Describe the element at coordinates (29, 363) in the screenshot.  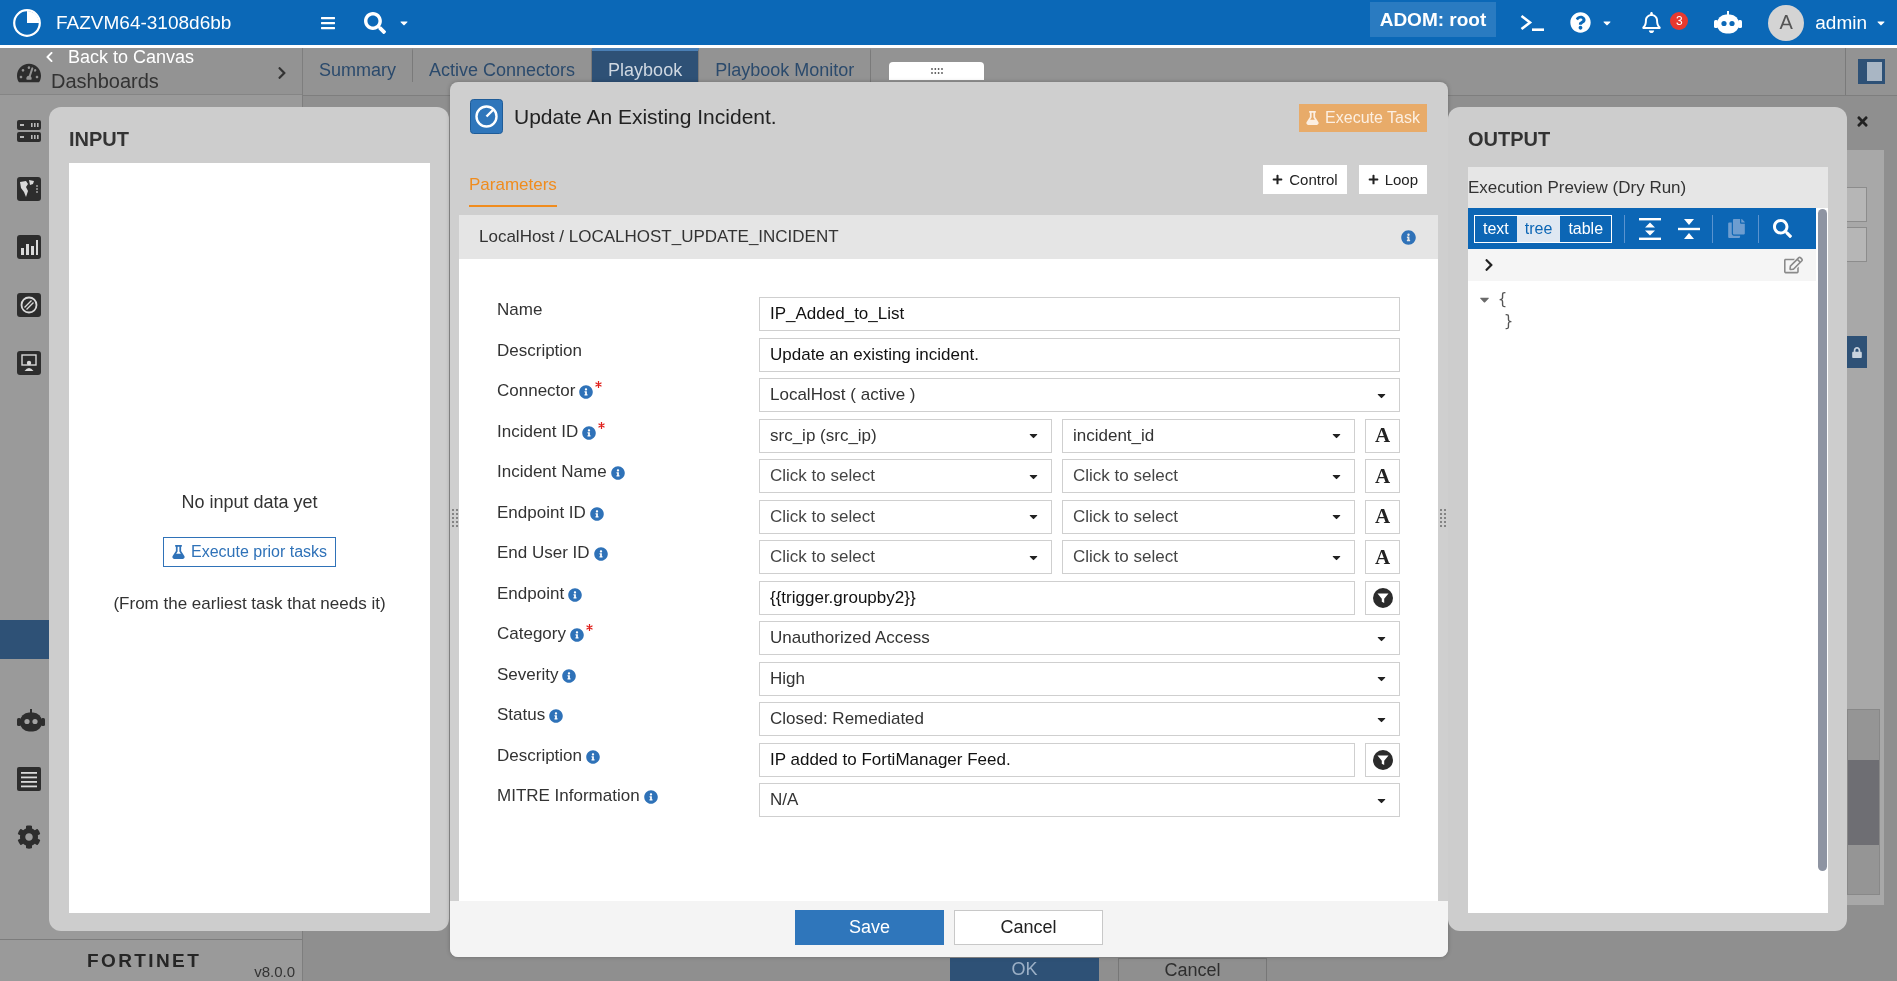
I see `monitor-icon` at that location.